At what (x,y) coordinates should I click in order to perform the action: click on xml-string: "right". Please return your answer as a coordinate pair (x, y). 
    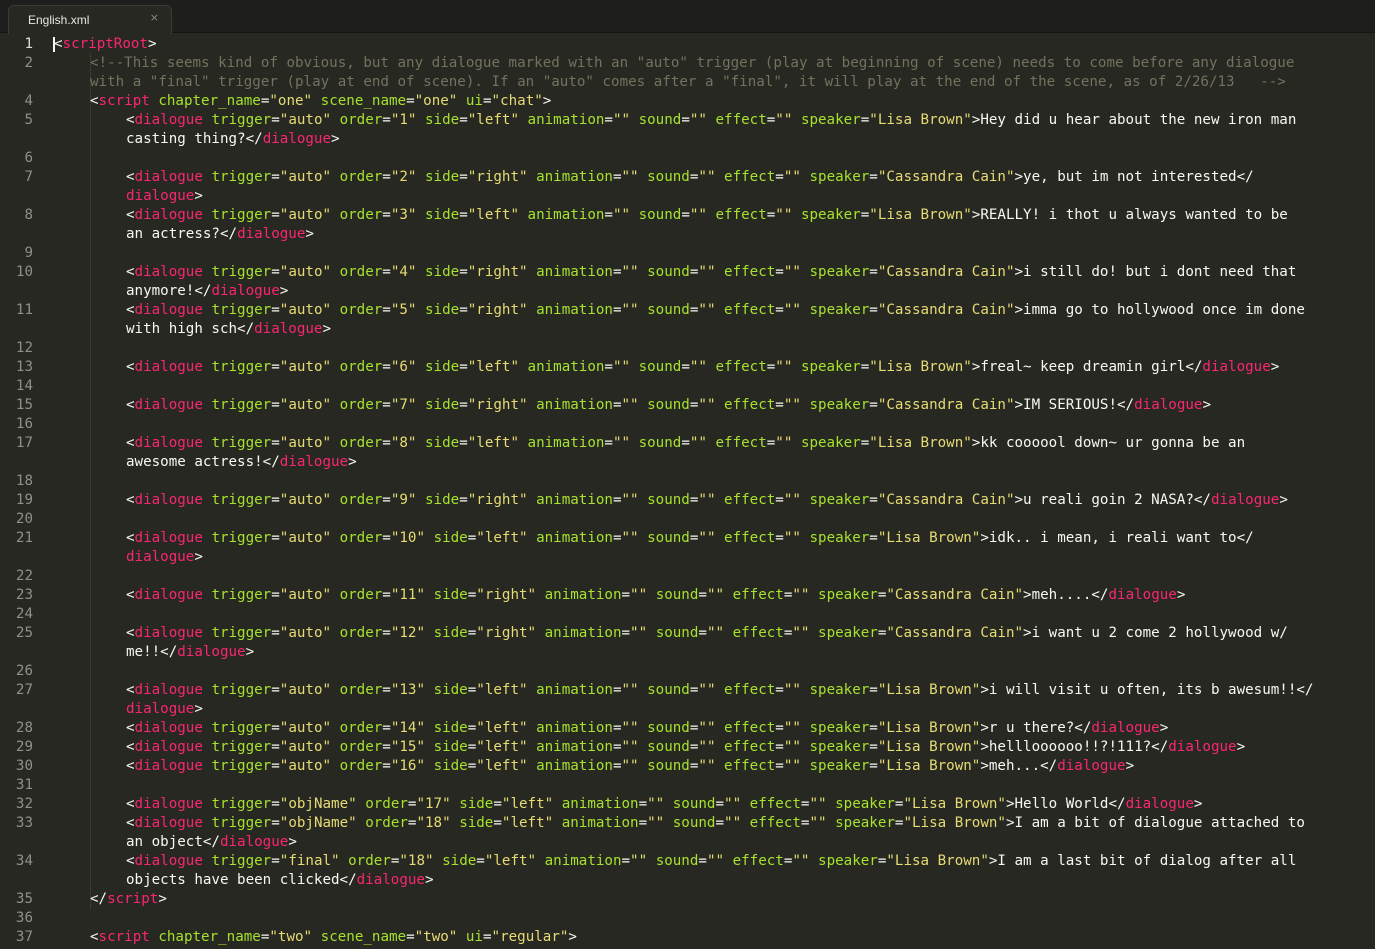
    Looking at the image, I should click on (497, 177).